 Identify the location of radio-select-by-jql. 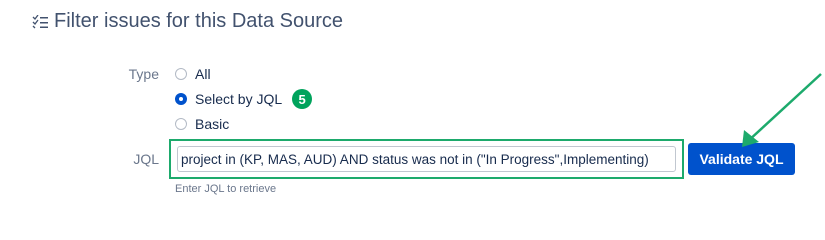
(181, 99).